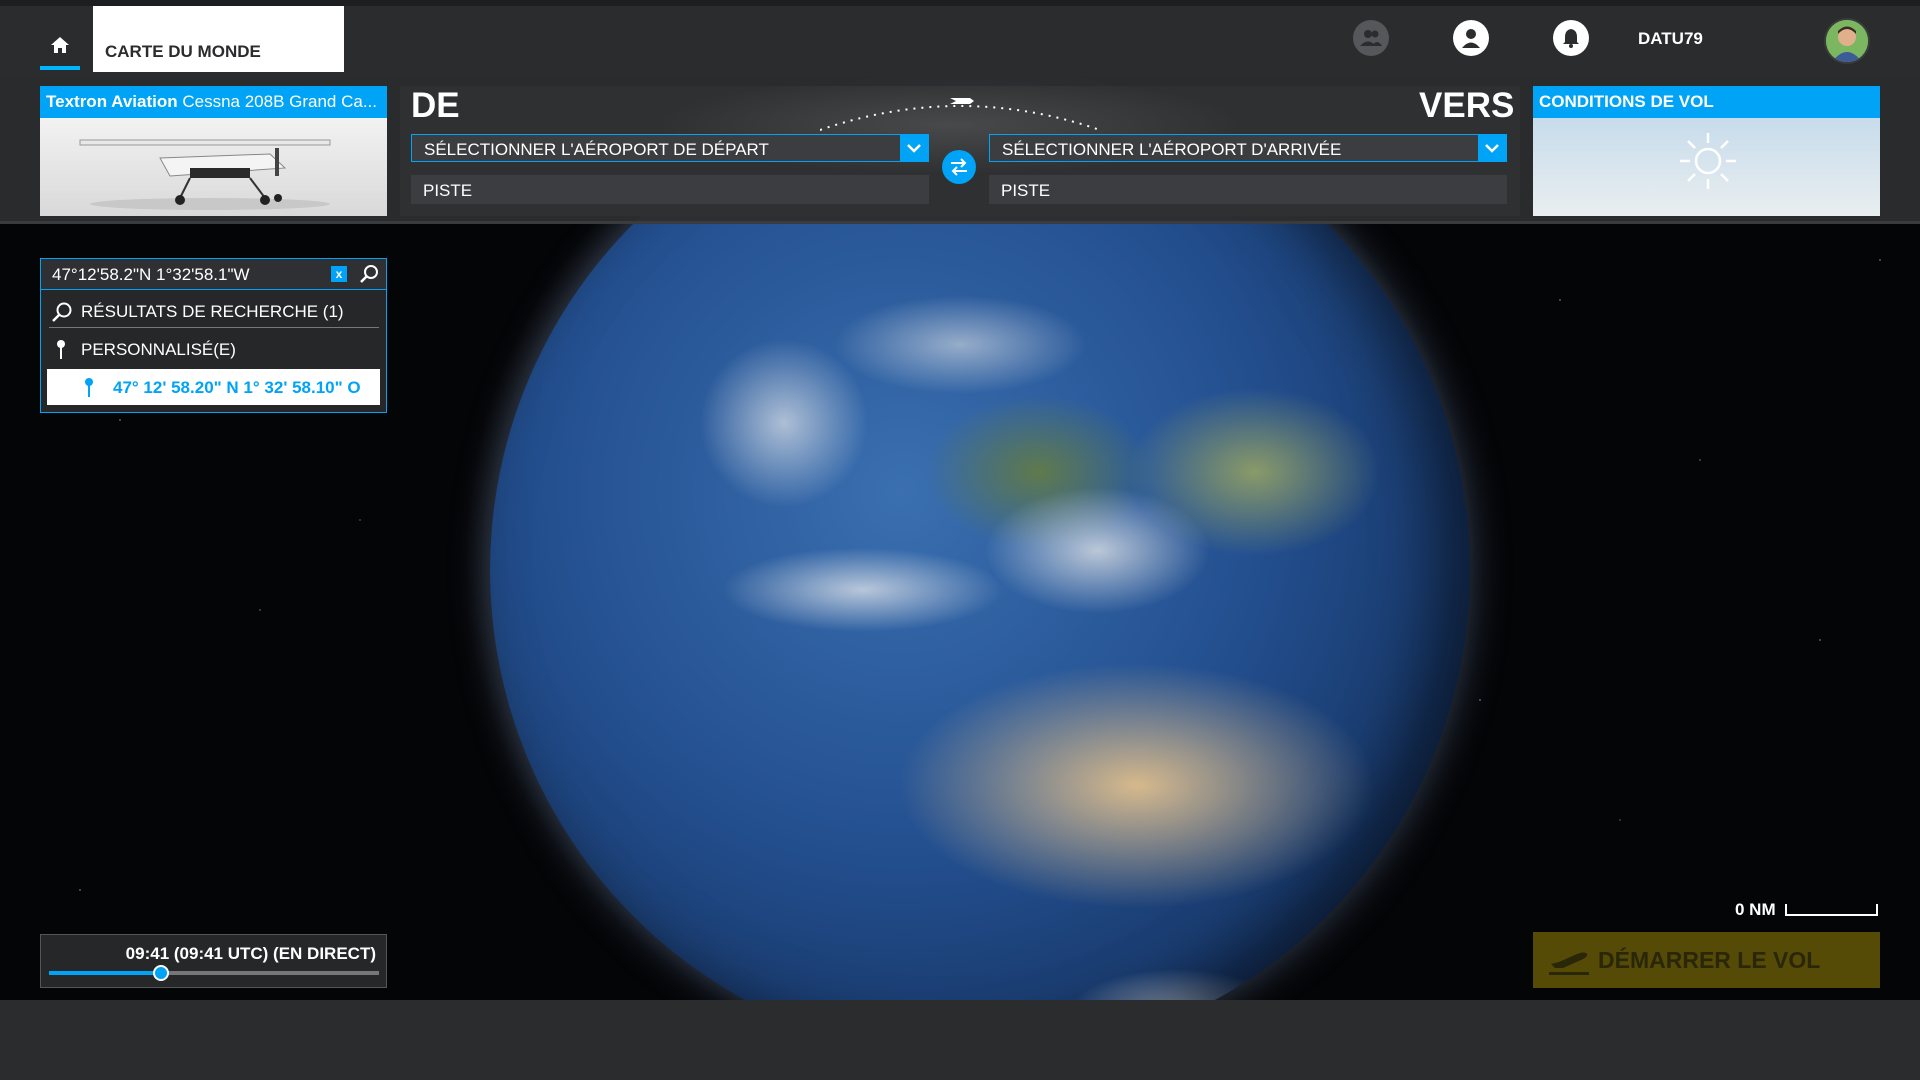  I want to click on avatar, so click(1847, 41).